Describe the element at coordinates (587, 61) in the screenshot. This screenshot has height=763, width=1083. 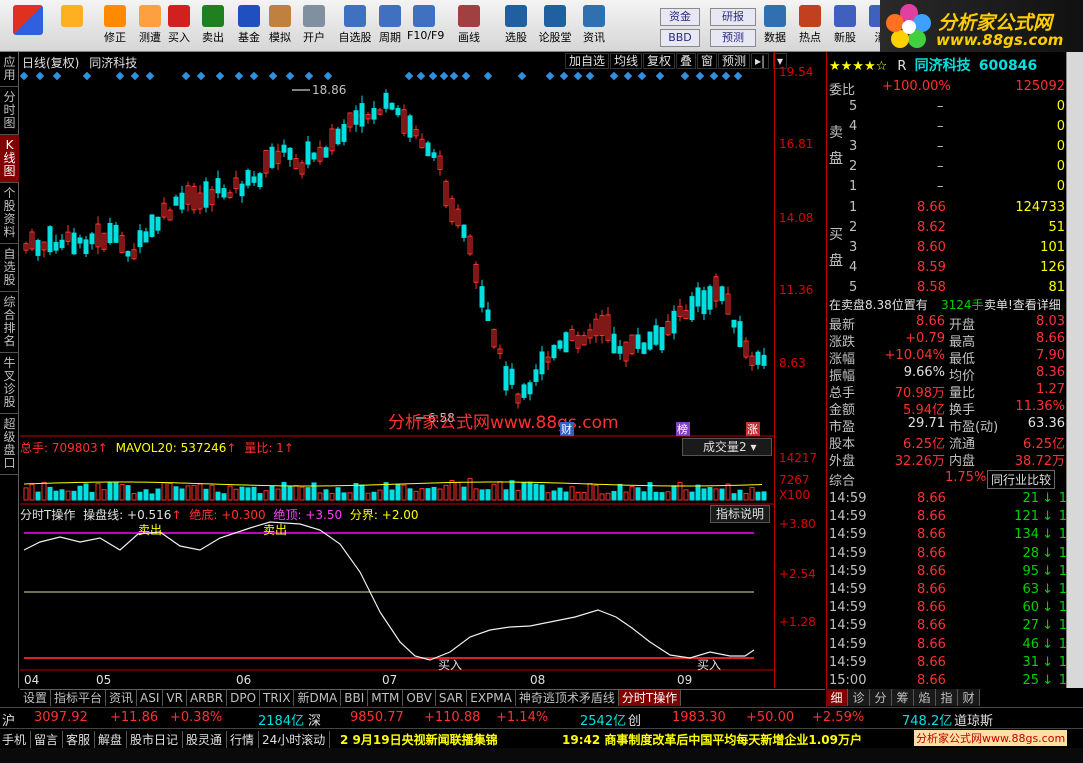
I see `chart-tool-0: 加自选` at that location.